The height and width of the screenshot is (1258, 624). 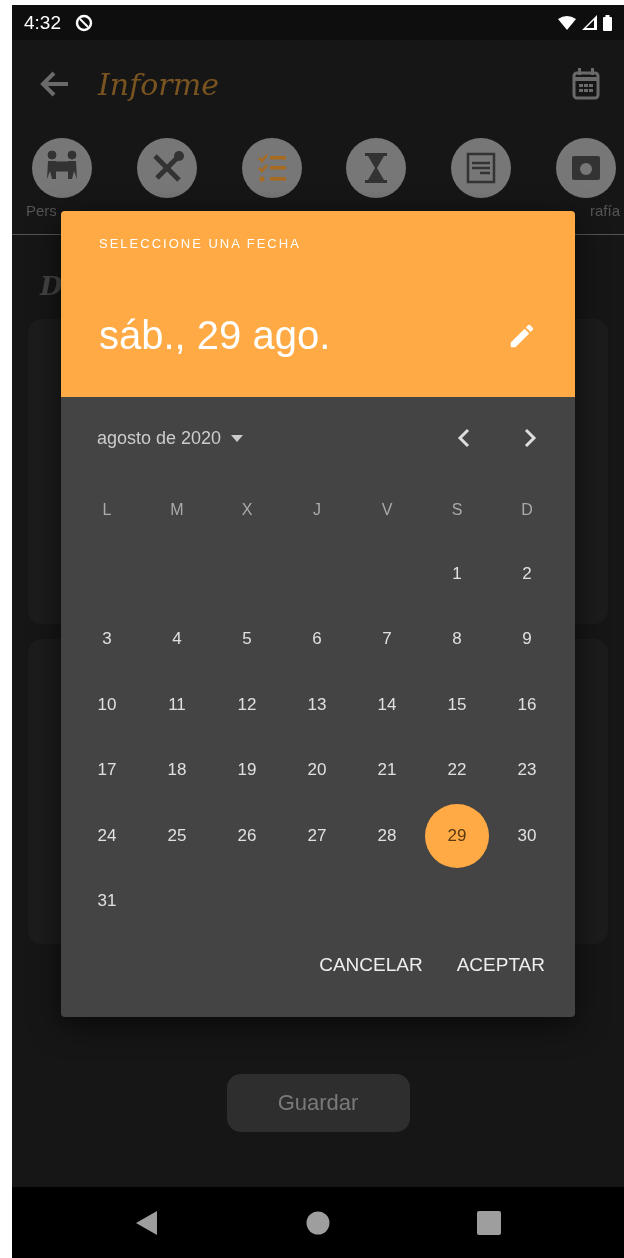 I want to click on calendar-day: 13, so click(x=317, y=704).